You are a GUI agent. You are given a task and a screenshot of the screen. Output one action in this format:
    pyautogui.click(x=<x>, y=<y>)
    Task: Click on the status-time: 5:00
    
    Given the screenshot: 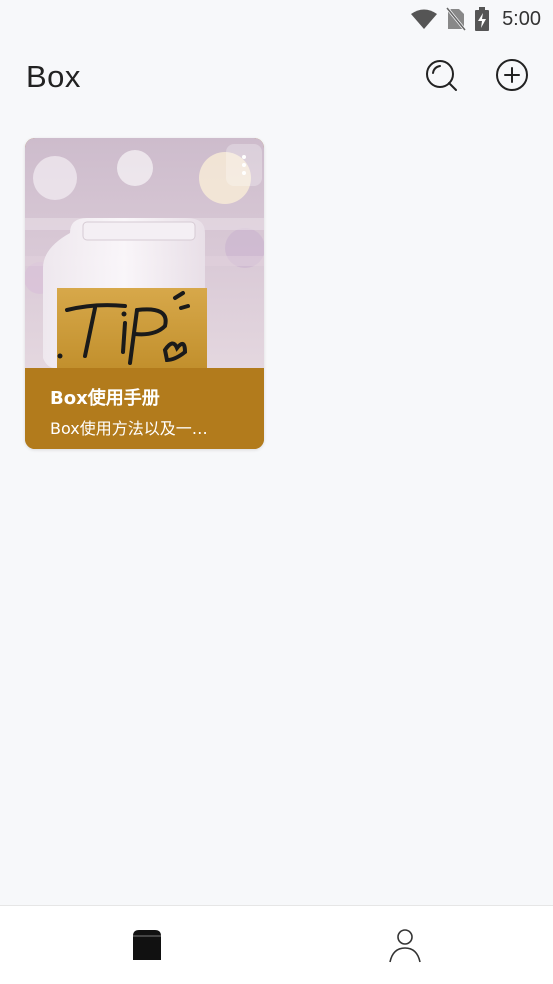 What is the action you would take?
    pyautogui.click(x=521, y=18)
    